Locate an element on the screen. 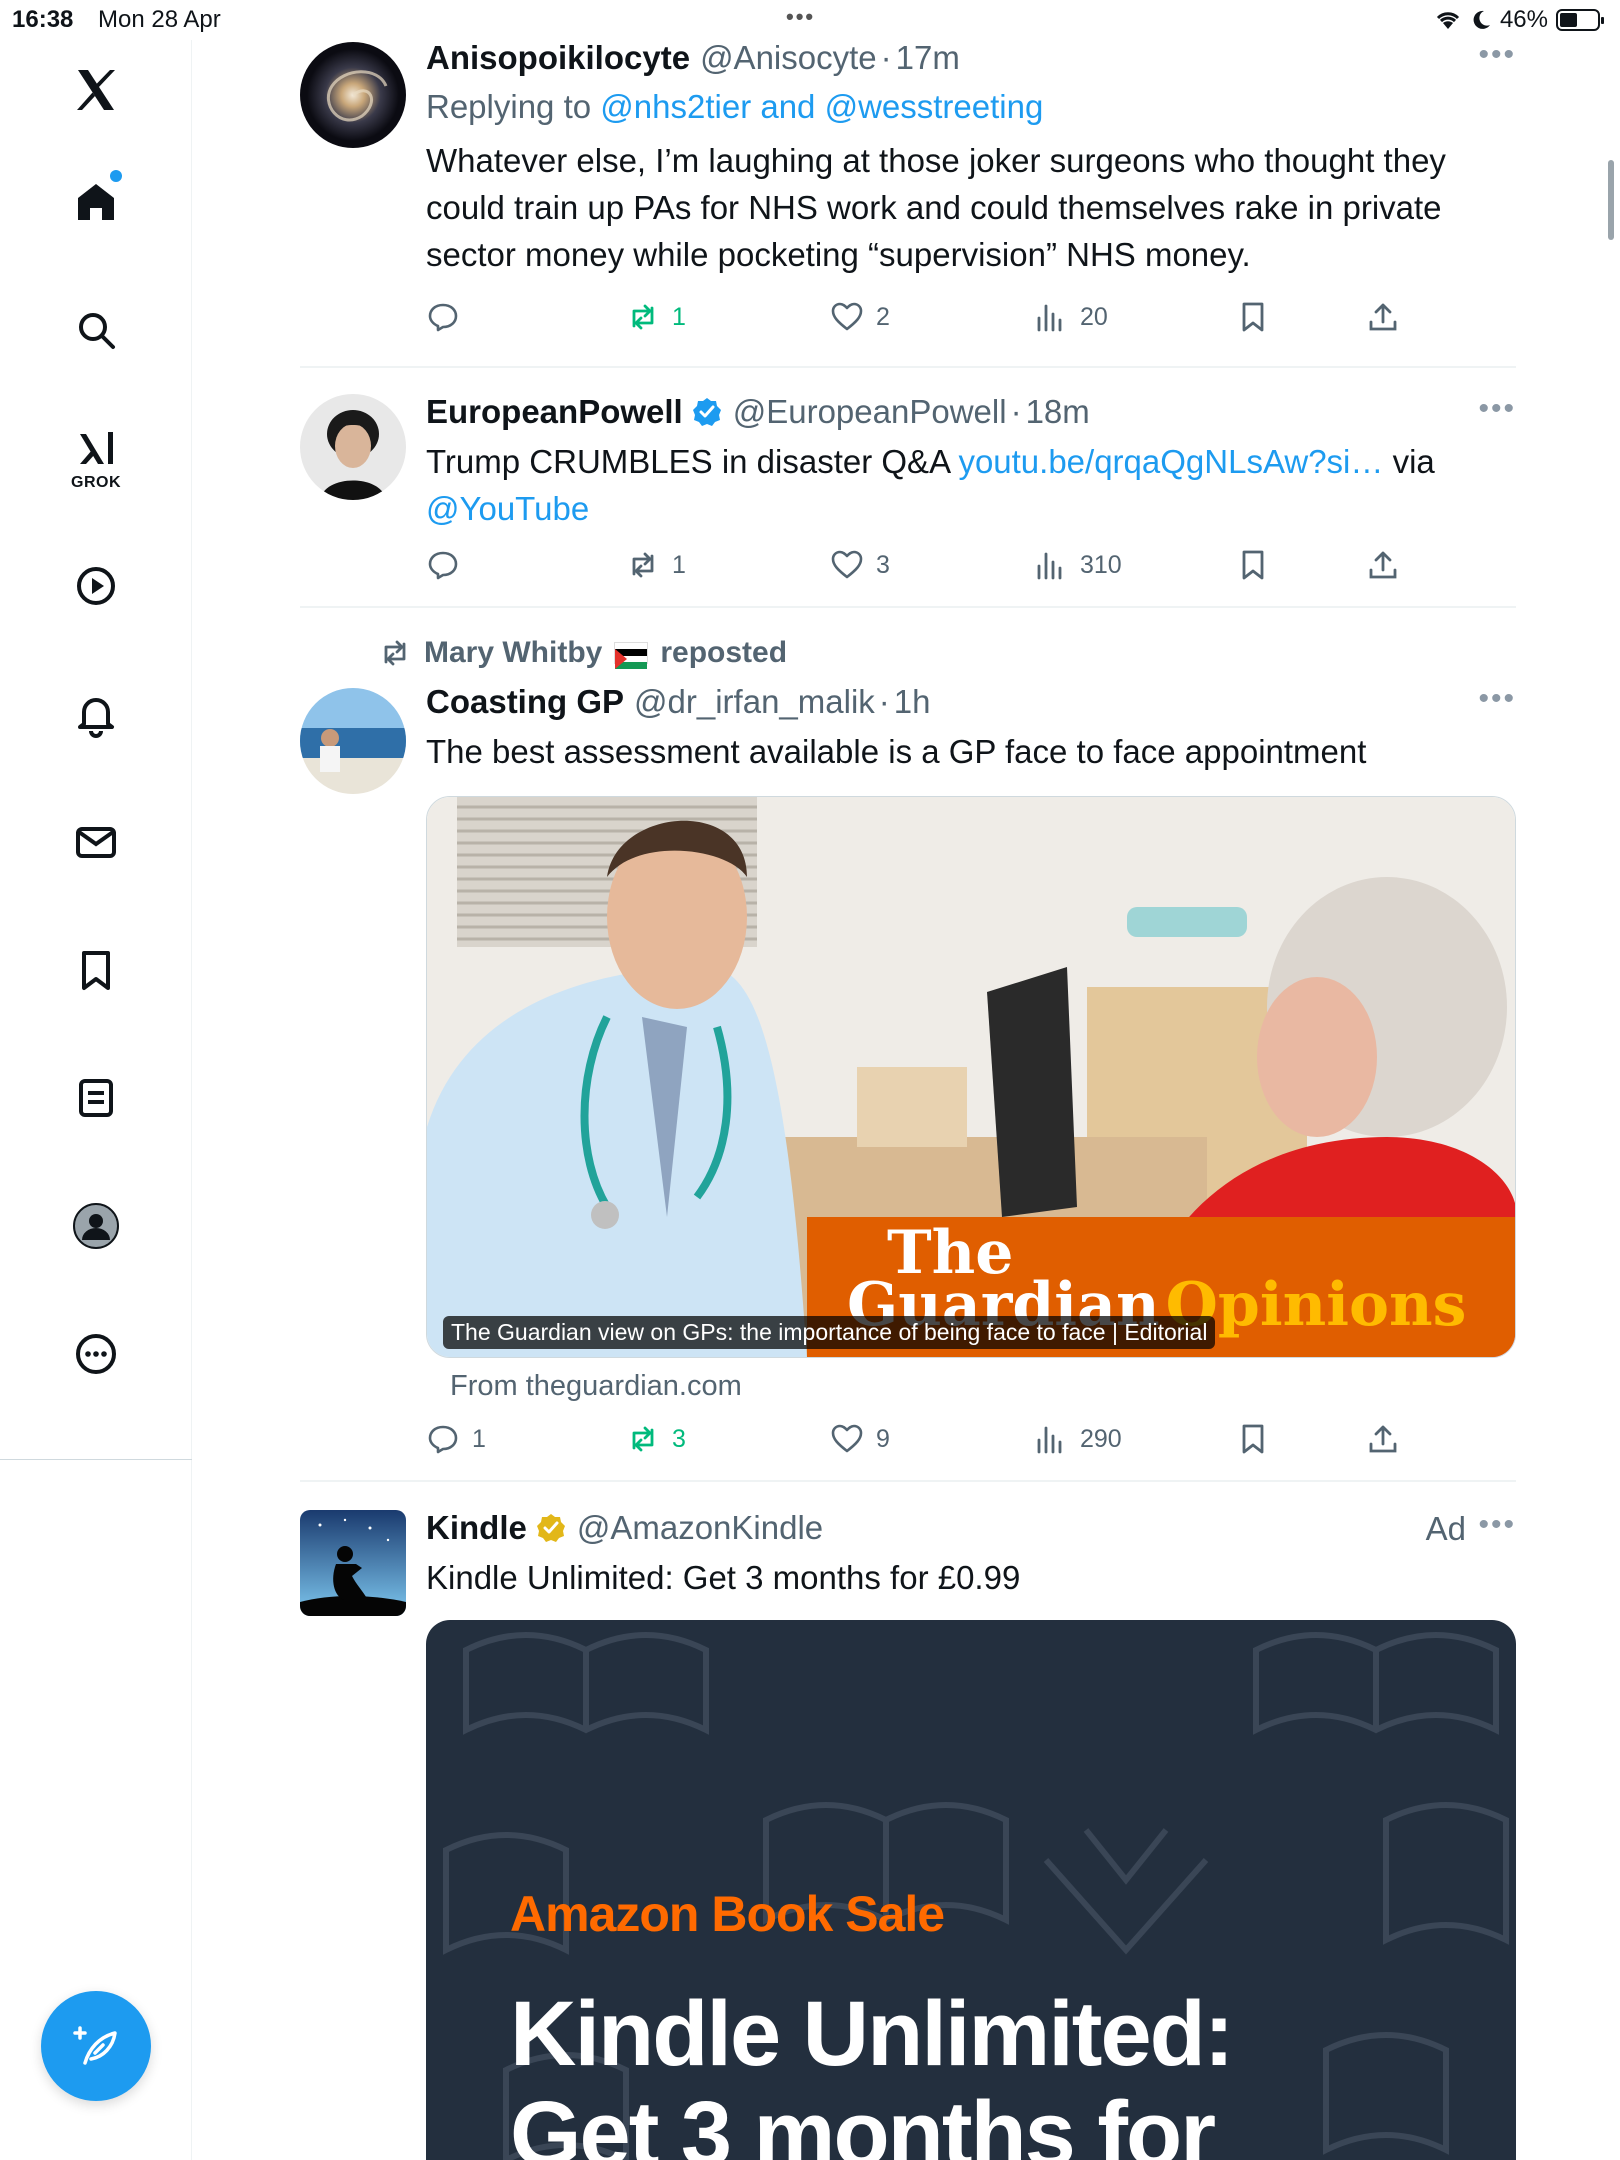  author-handle: @AmazonKindle is located at coordinates (700, 1528).